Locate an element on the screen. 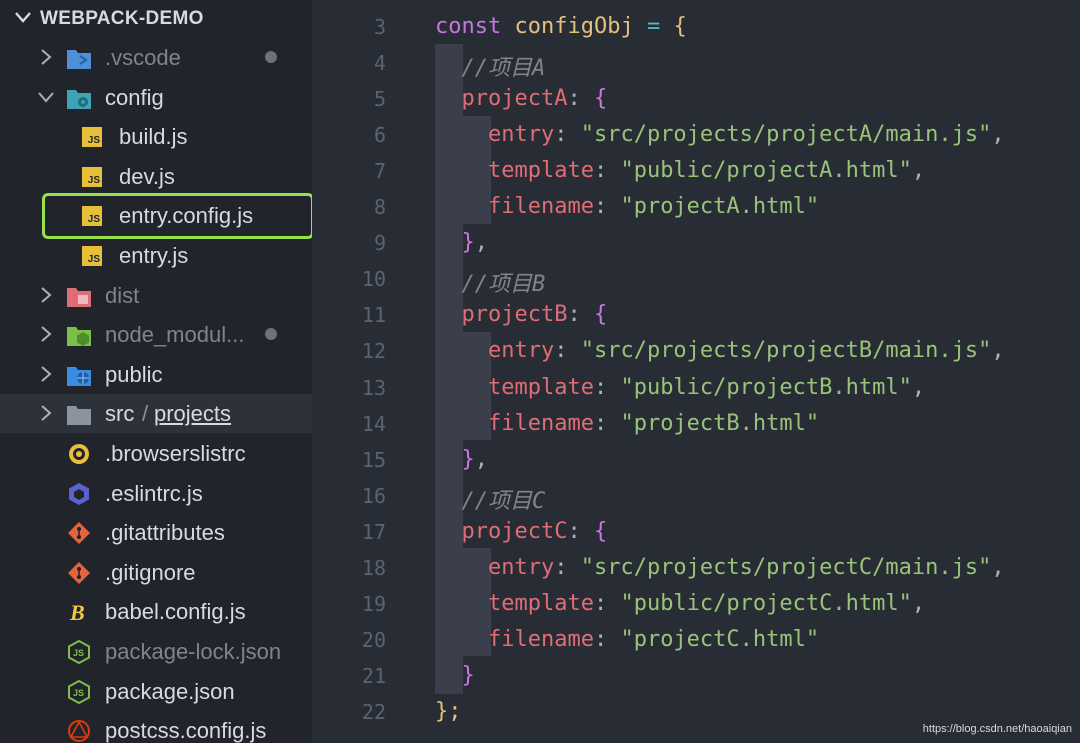 This screenshot has width=1080, height=743. tree-item-public: public is located at coordinates (156, 374).